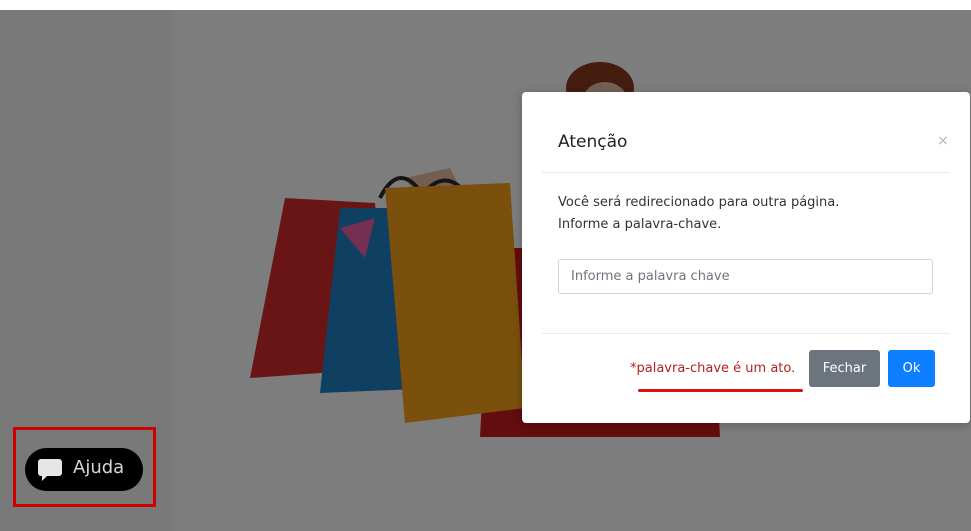  I want to click on note-highlight-underline, so click(720, 390).